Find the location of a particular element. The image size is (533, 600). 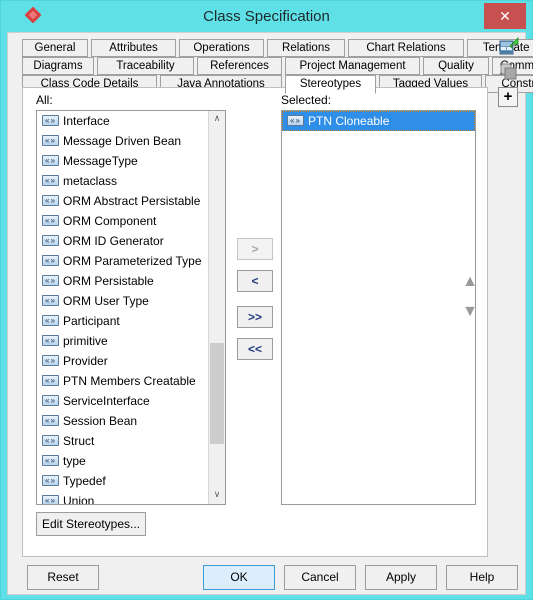

list-item: «» ORM Component is located at coordinates (123, 221).